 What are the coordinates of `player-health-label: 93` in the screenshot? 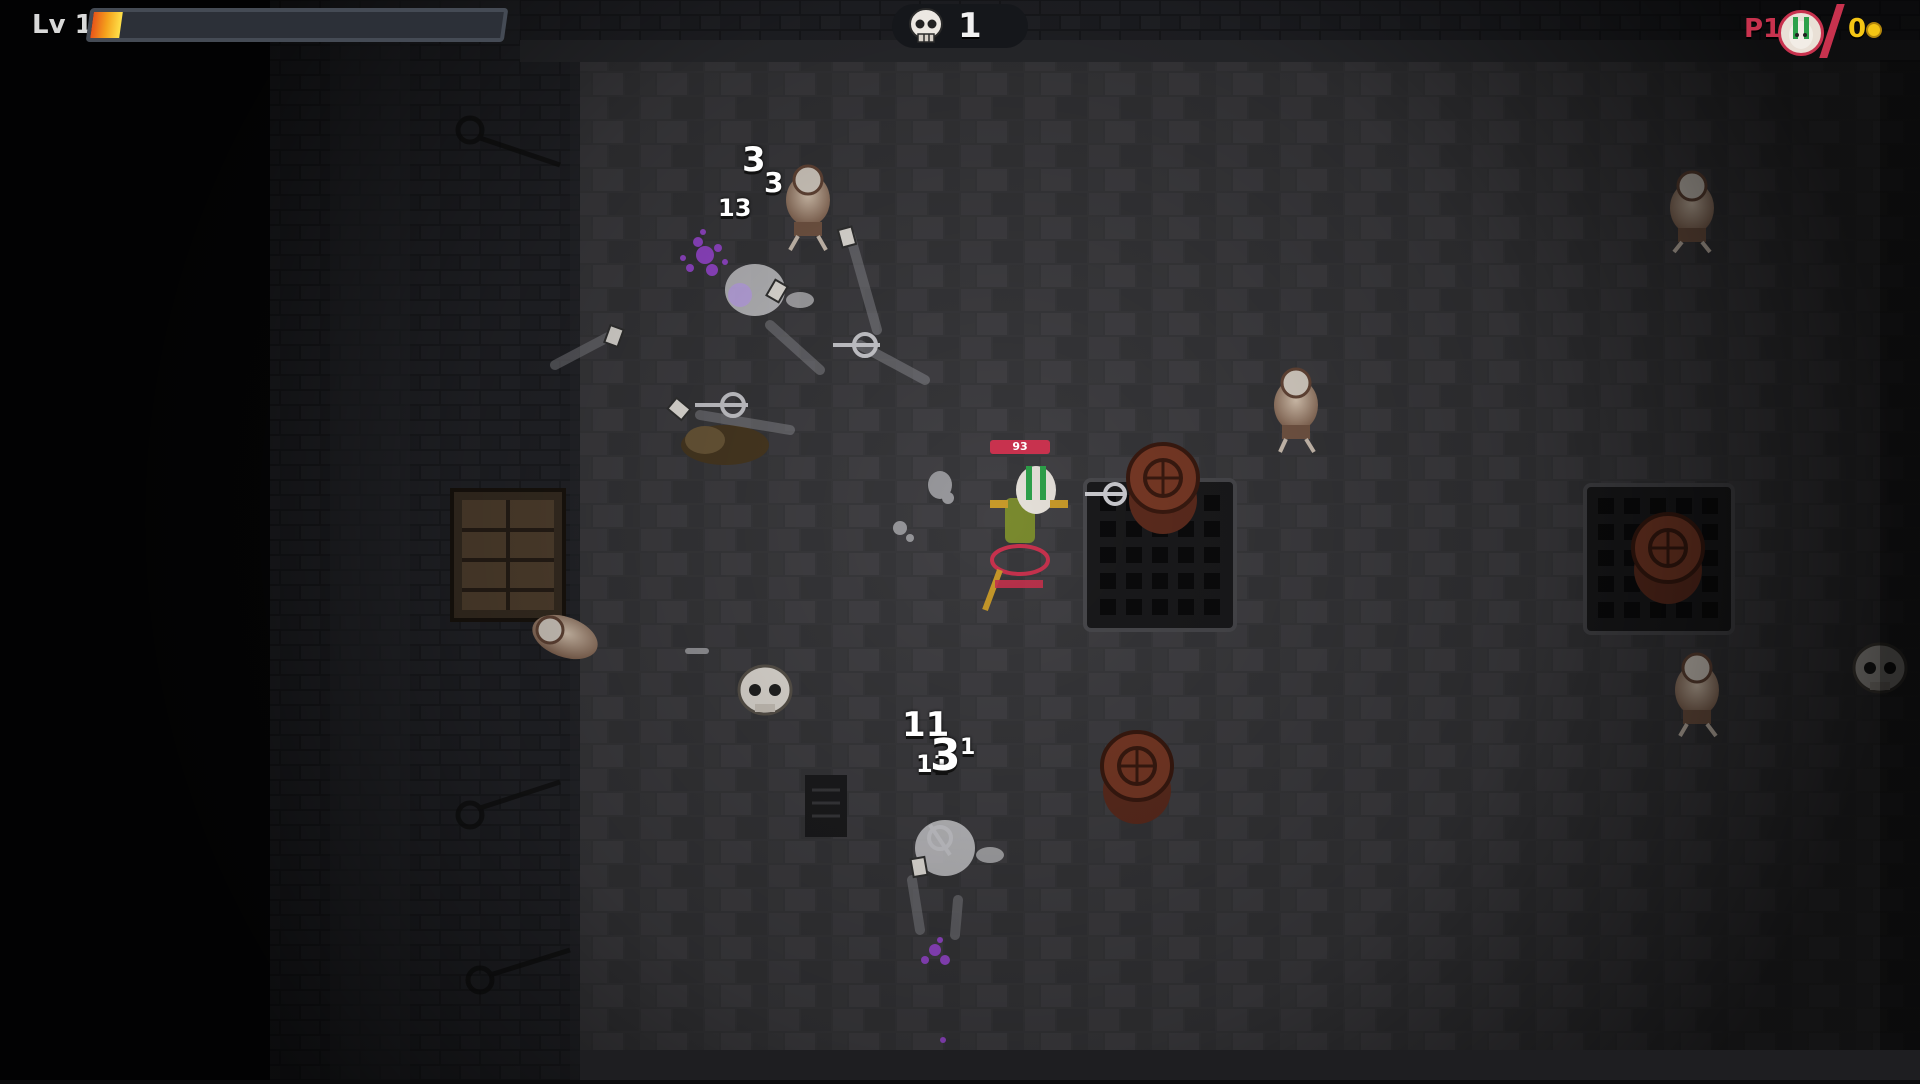 It's located at (1020, 447).